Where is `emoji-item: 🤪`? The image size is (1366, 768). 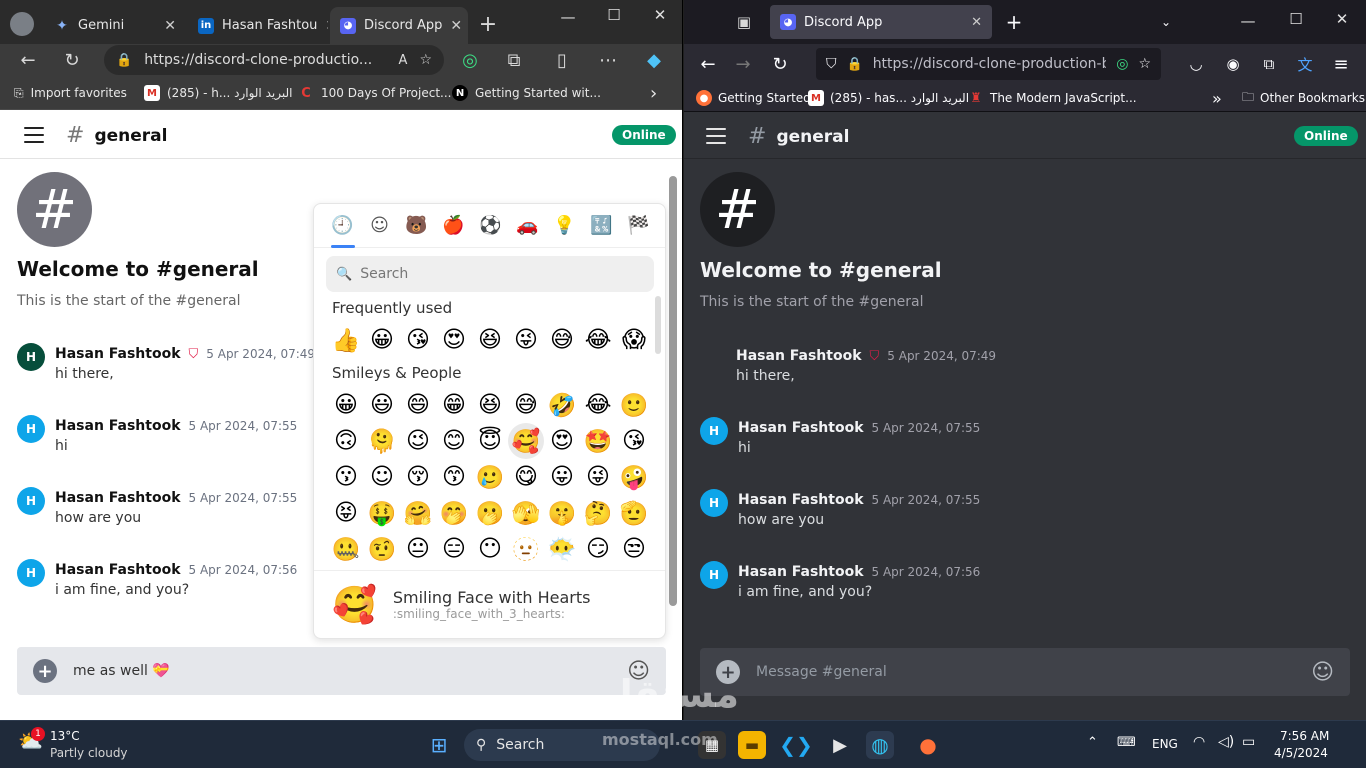
emoji-item: 🤪 is located at coordinates (634, 477).